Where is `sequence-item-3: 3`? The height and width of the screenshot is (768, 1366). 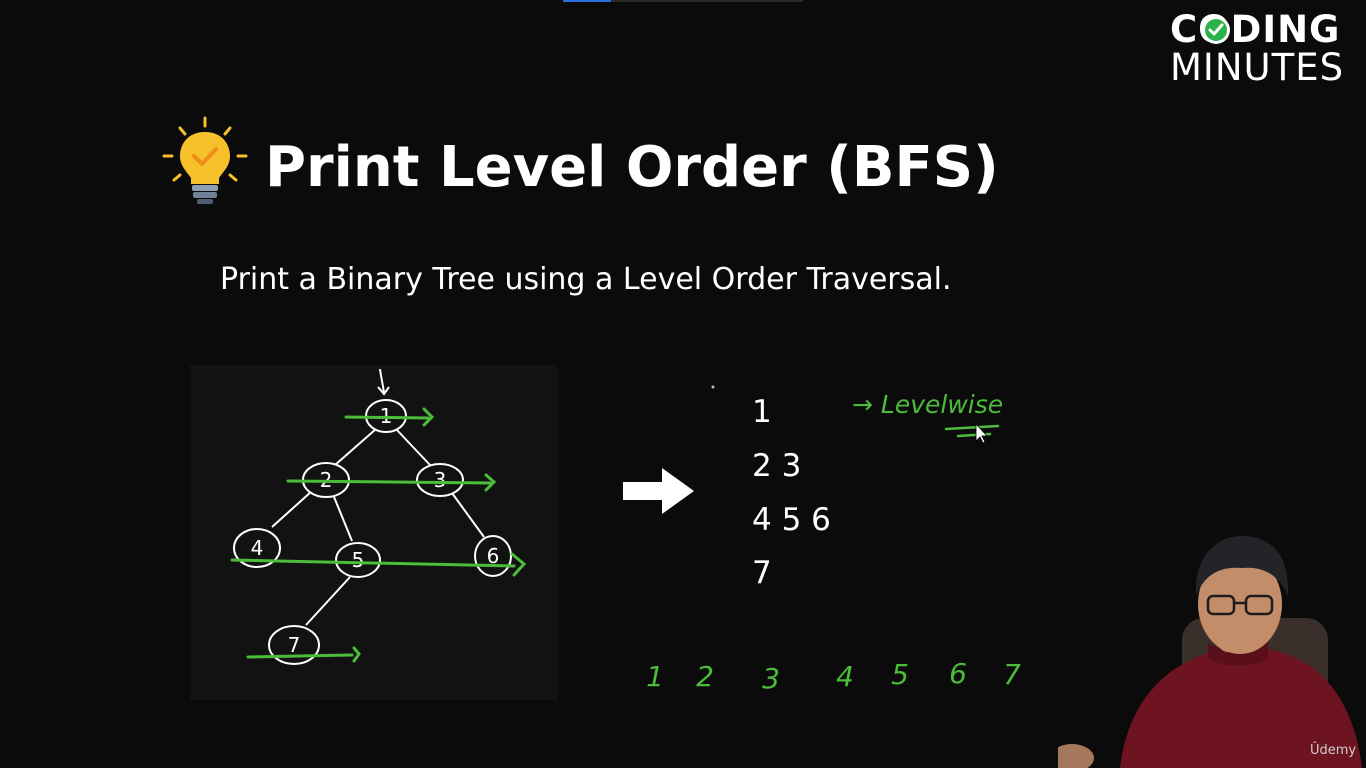 sequence-item-3: 3 is located at coordinates (771, 678).